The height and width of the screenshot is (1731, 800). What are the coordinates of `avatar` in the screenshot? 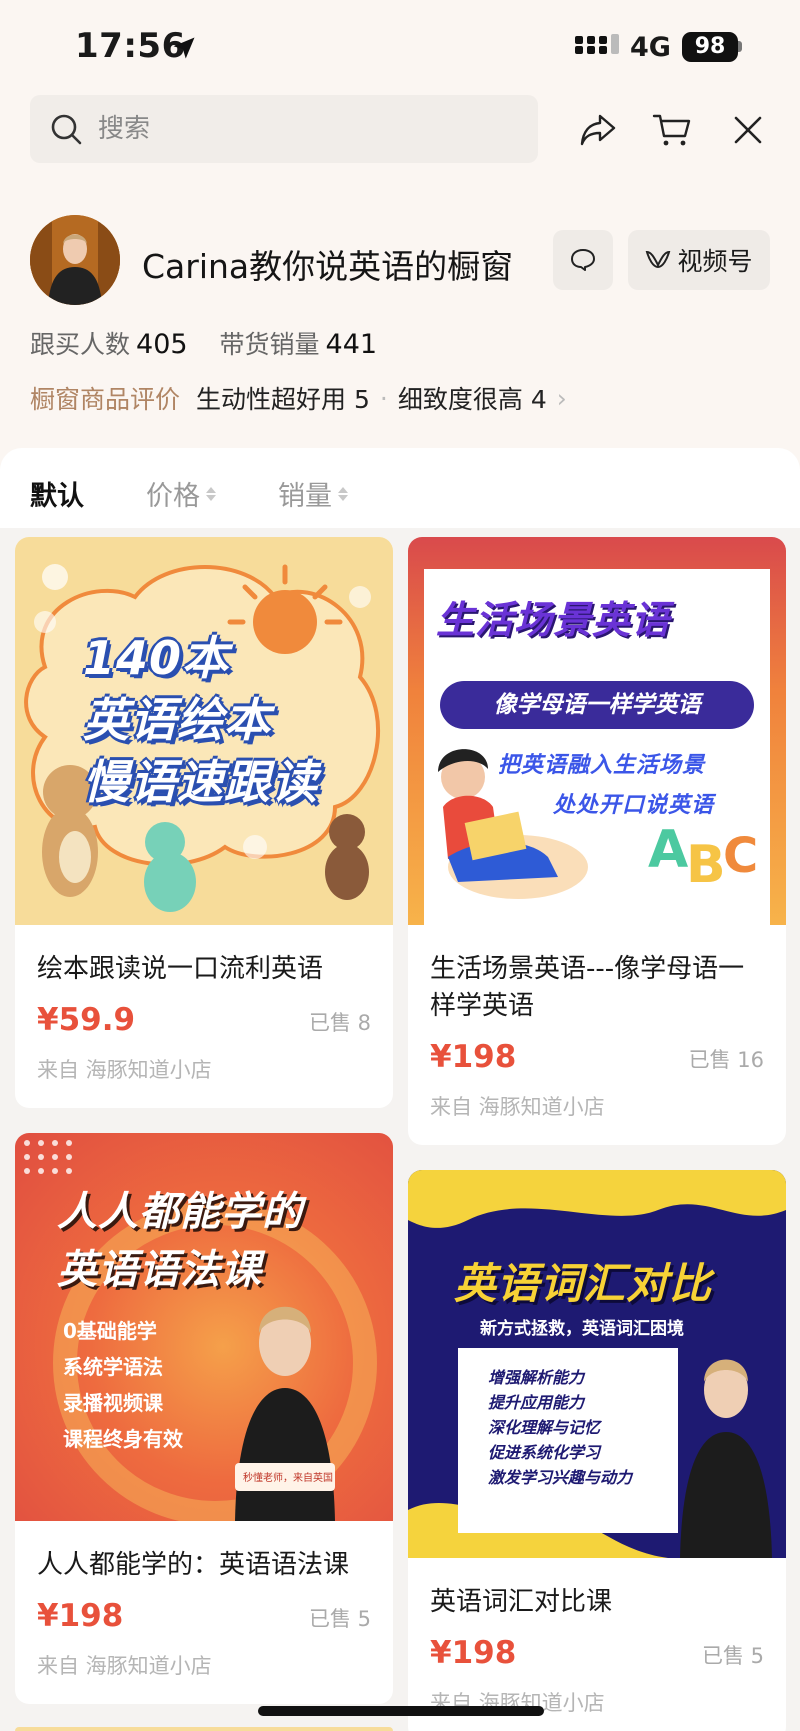 It's located at (75, 260).